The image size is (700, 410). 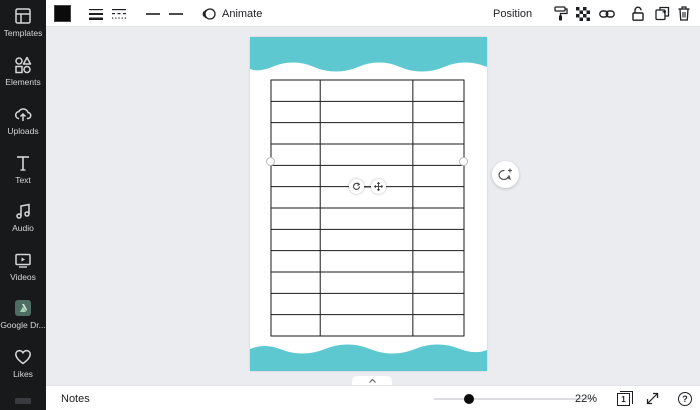 What do you see at coordinates (368, 54) in the screenshot?
I see `top-wave-decoration` at bounding box center [368, 54].